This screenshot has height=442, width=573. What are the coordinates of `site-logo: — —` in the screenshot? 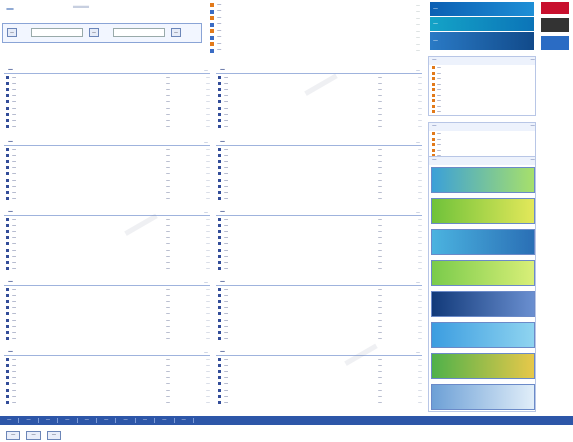 It's located at (102, 11).